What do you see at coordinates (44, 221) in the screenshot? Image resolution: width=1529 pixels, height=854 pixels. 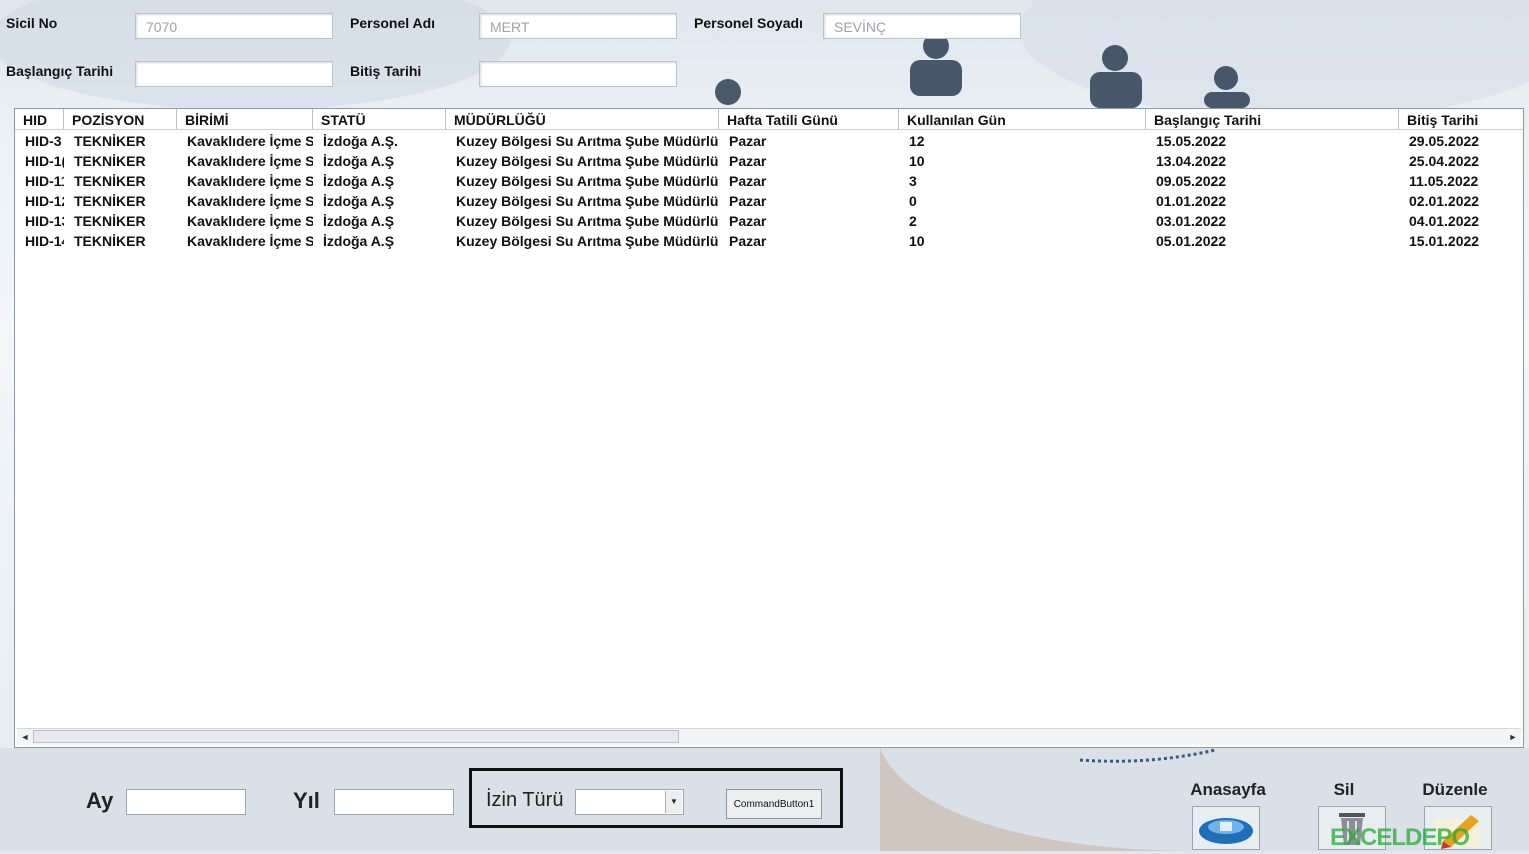 I see `cell-hid: HID-13` at bounding box center [44, 221].